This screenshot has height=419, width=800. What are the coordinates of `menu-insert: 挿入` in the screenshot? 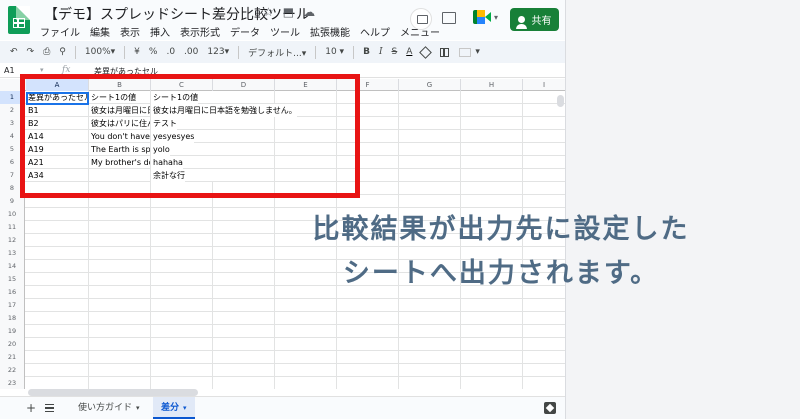 It's located at (160, 31).